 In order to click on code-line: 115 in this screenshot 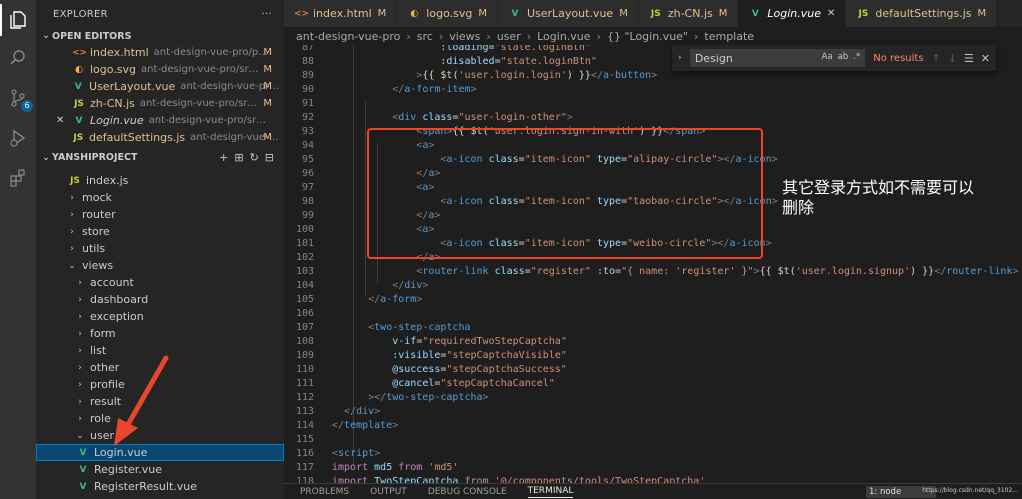, I will do `click(653, 440)`.